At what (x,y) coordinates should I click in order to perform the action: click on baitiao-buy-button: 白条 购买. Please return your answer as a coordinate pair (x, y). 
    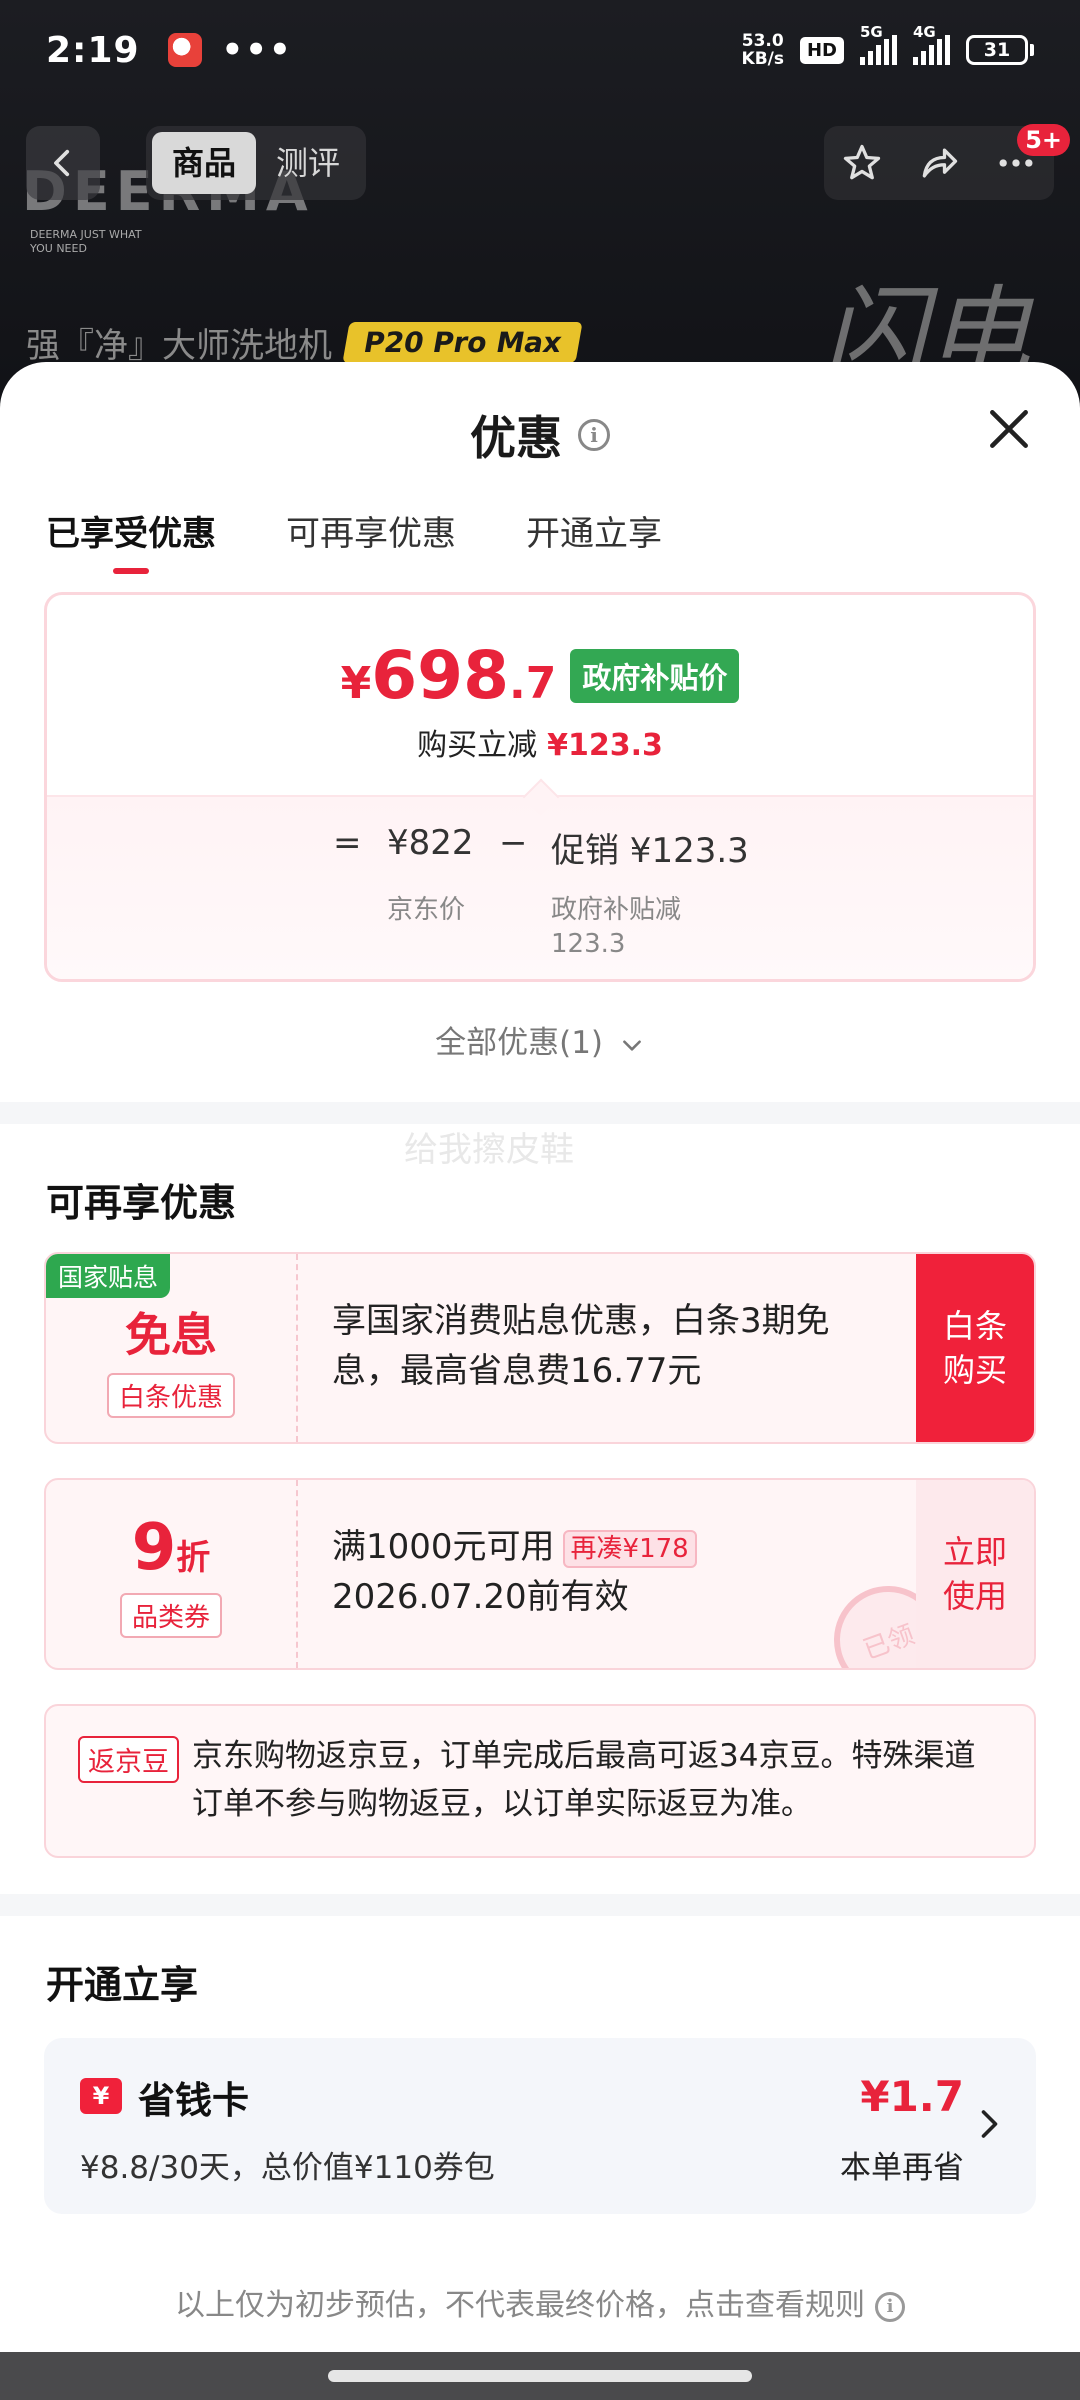
    Looking at the image, I should click on (975, 1348).